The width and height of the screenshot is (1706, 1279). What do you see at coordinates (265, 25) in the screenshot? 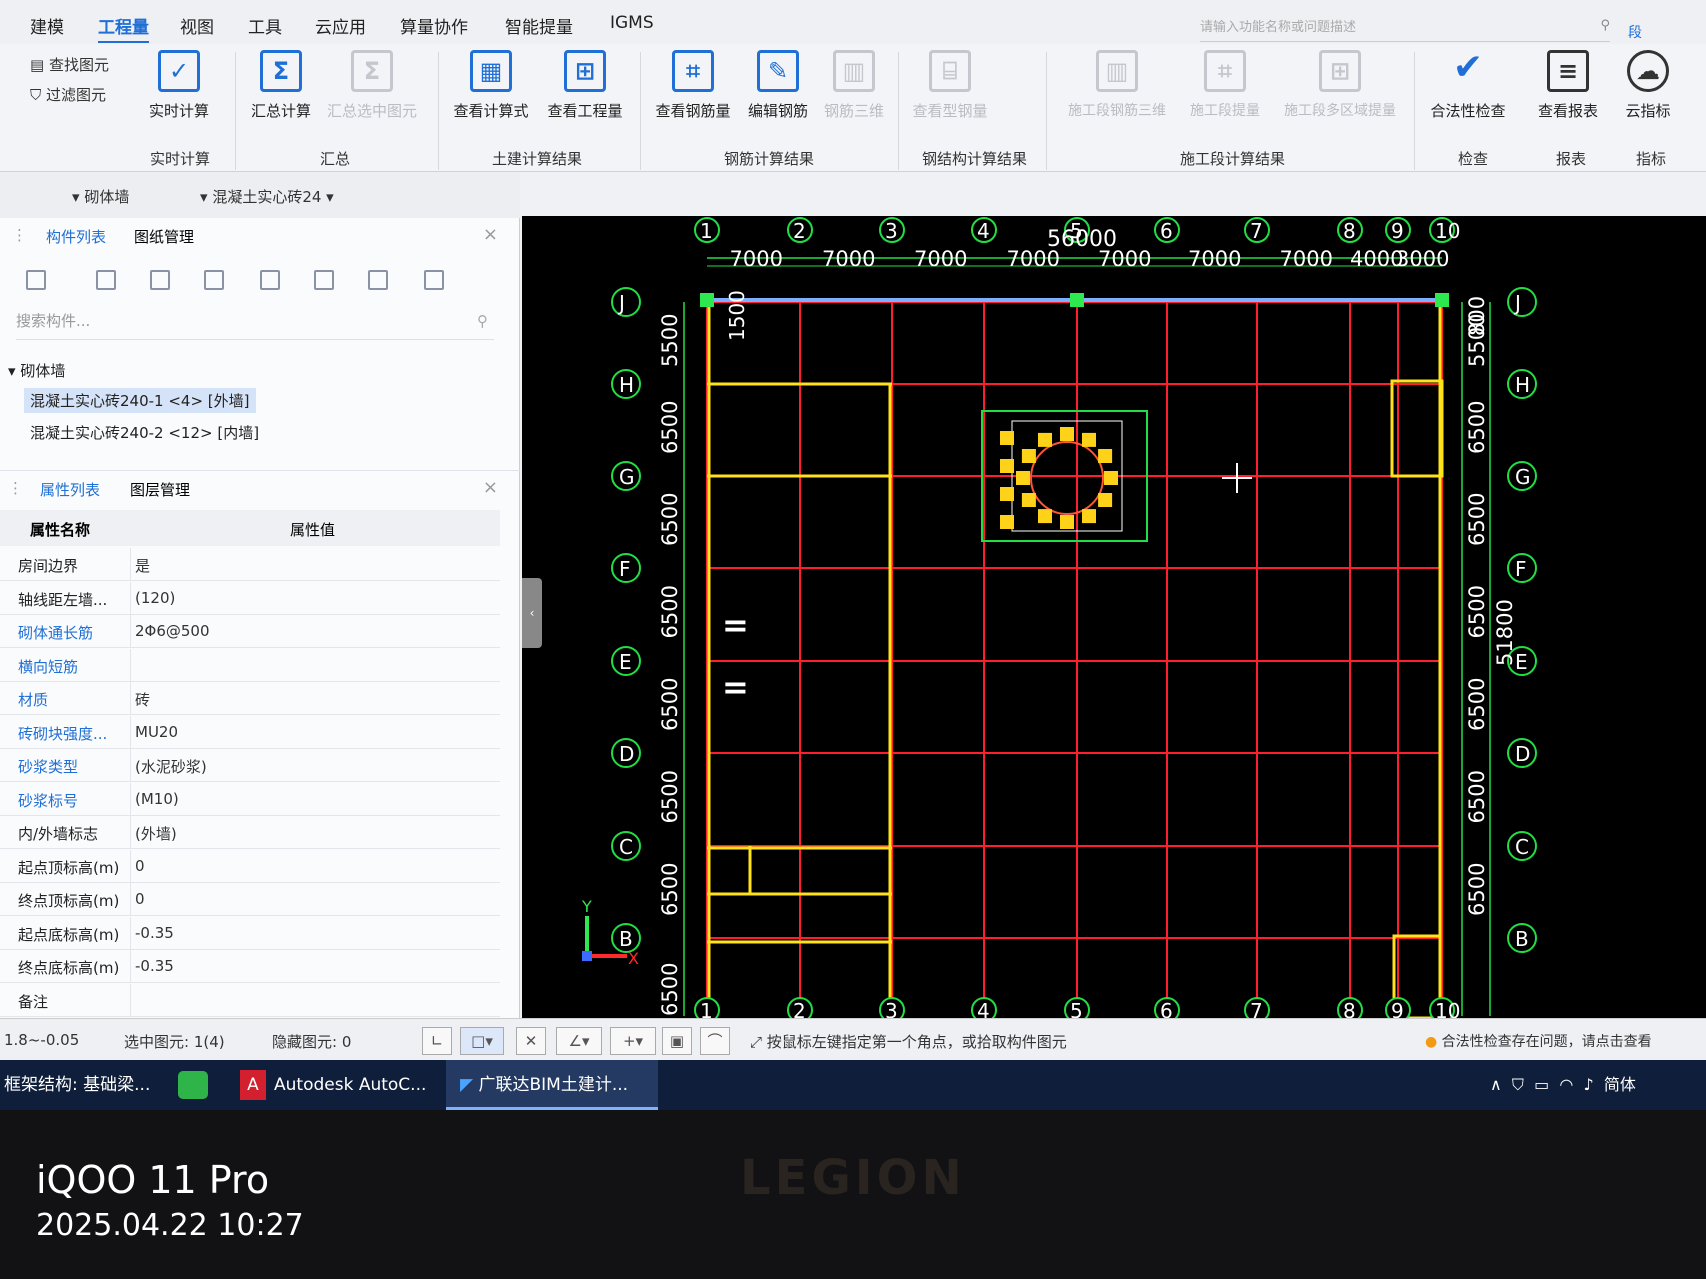
I see `menu-tools: 工具` at bounding box center [265, 25].